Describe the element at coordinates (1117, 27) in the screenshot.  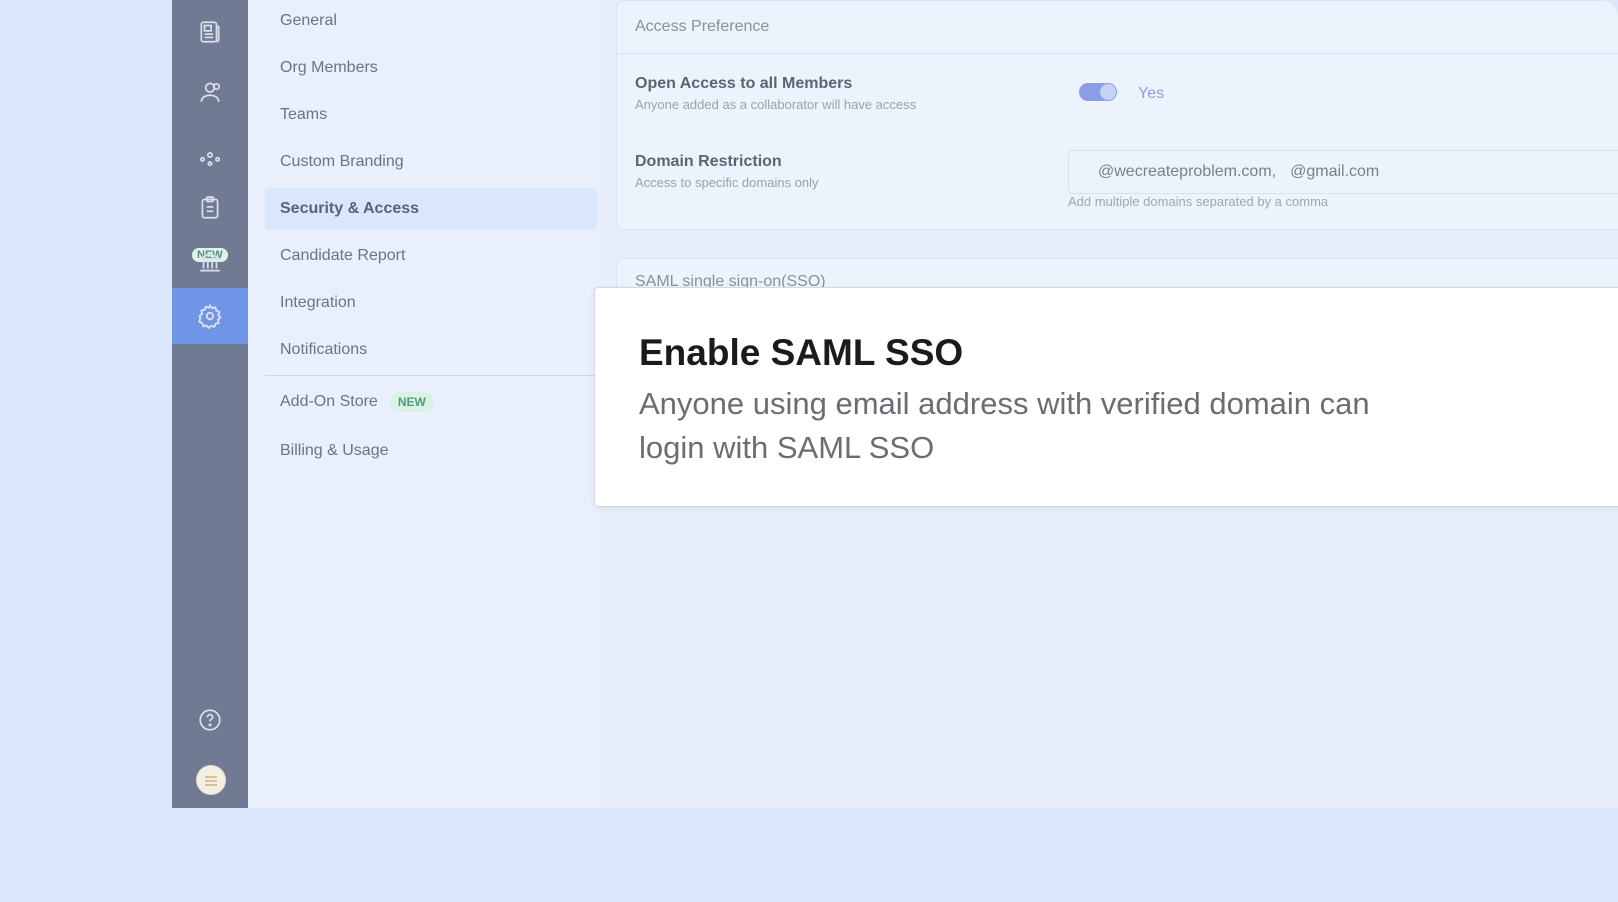
I see `access-preference-header: Access Preference` at that location.